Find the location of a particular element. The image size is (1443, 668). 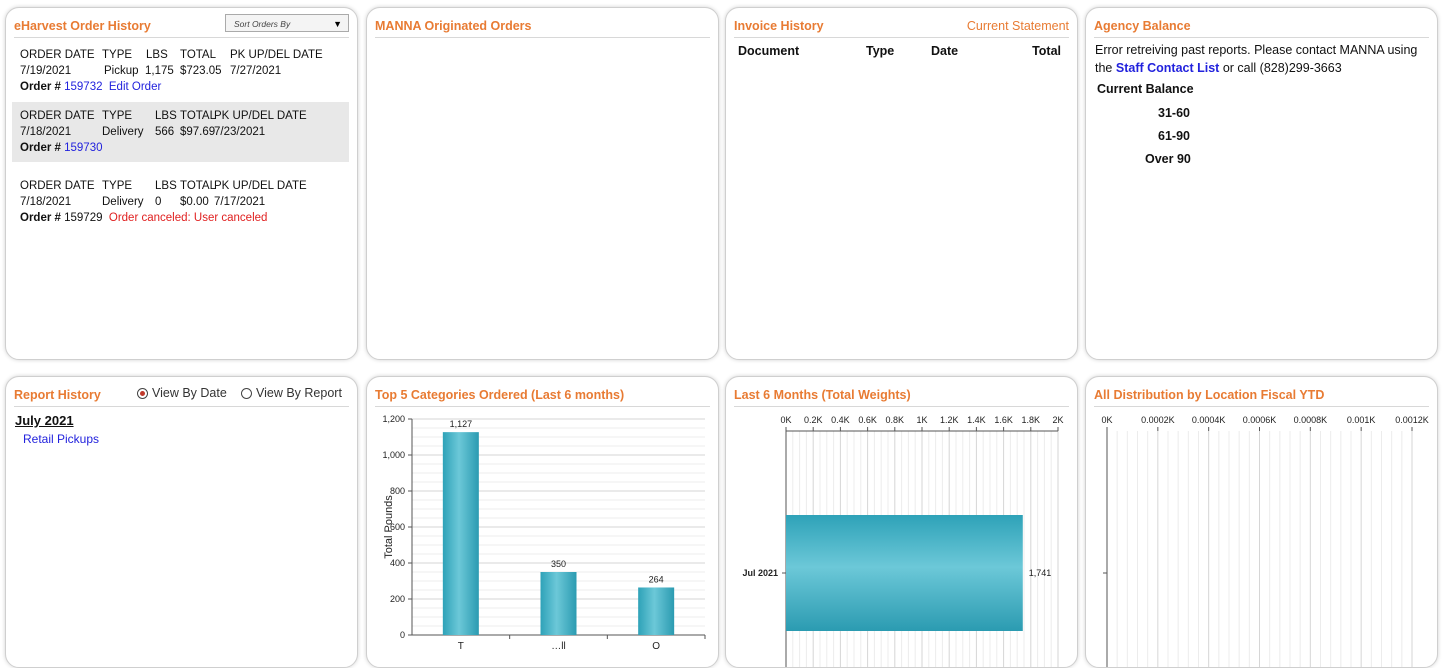

x-tick-label: 0.6K is located at coordinates (867, 420).